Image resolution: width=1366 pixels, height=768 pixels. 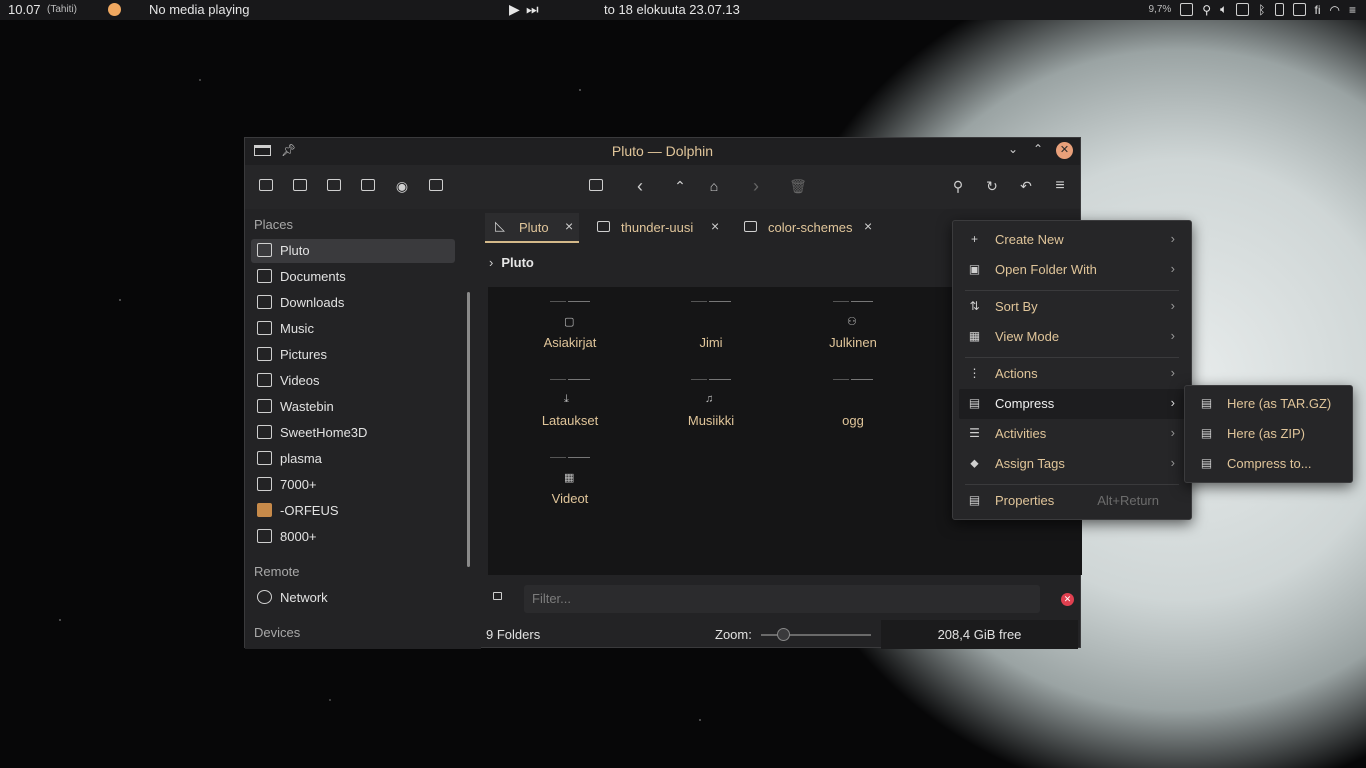 I want to click on new-tab-icon, so click(x=334, y=186).